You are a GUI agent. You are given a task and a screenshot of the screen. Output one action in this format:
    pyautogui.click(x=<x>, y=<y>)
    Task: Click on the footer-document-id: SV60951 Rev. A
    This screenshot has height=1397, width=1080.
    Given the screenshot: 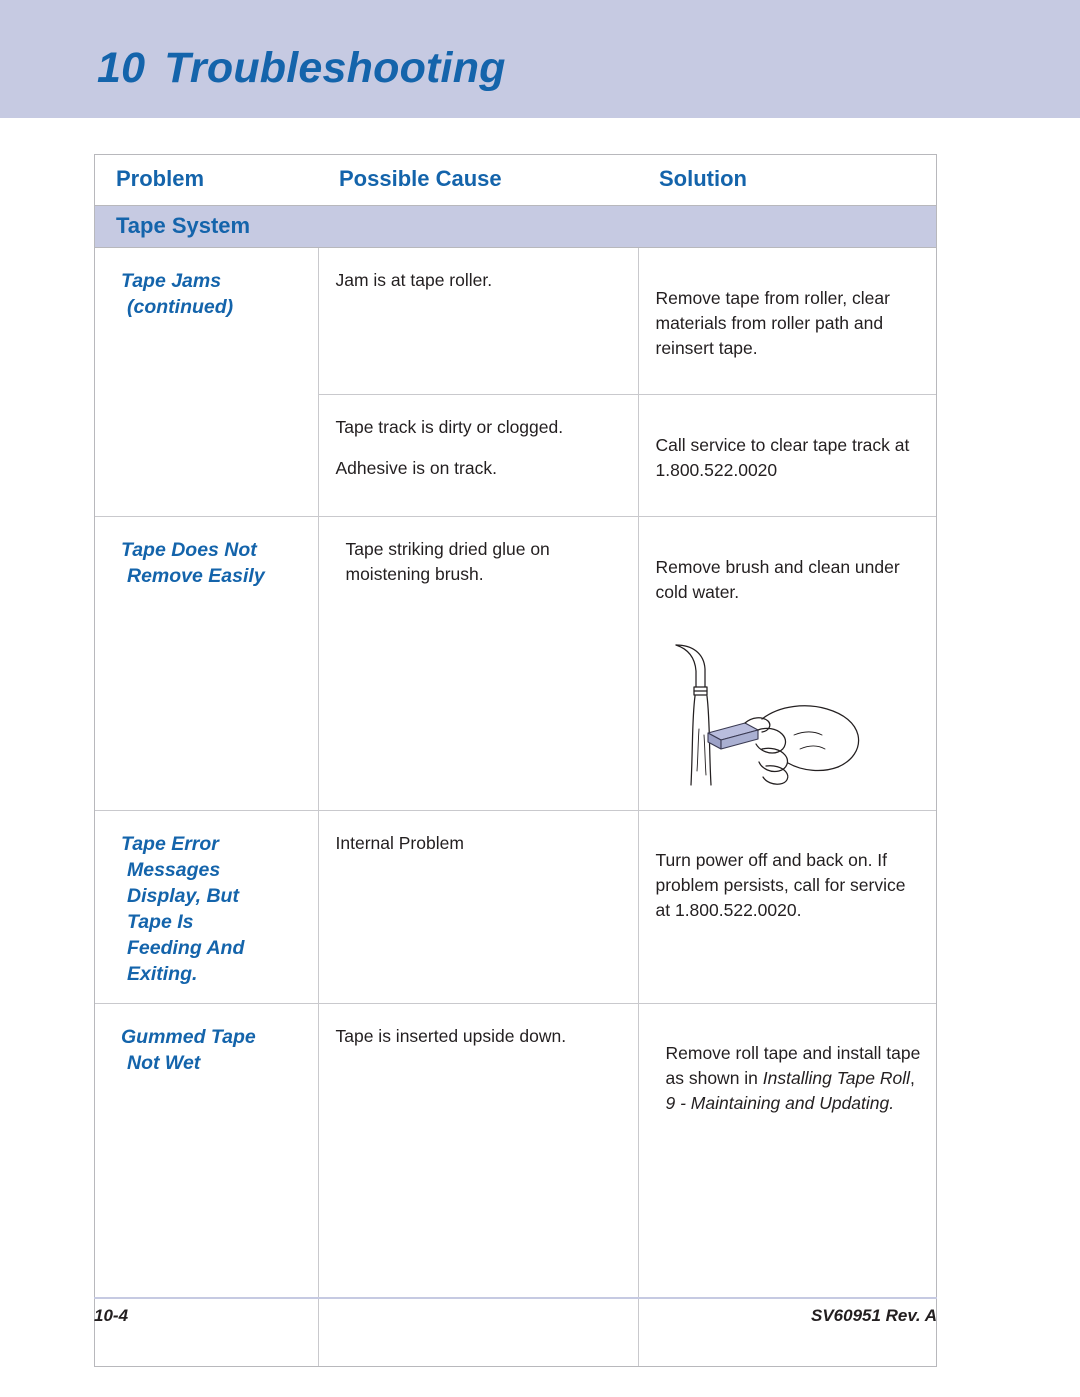 What is the action you would take?
    pyautogui.click(x=873, y=1315)
    